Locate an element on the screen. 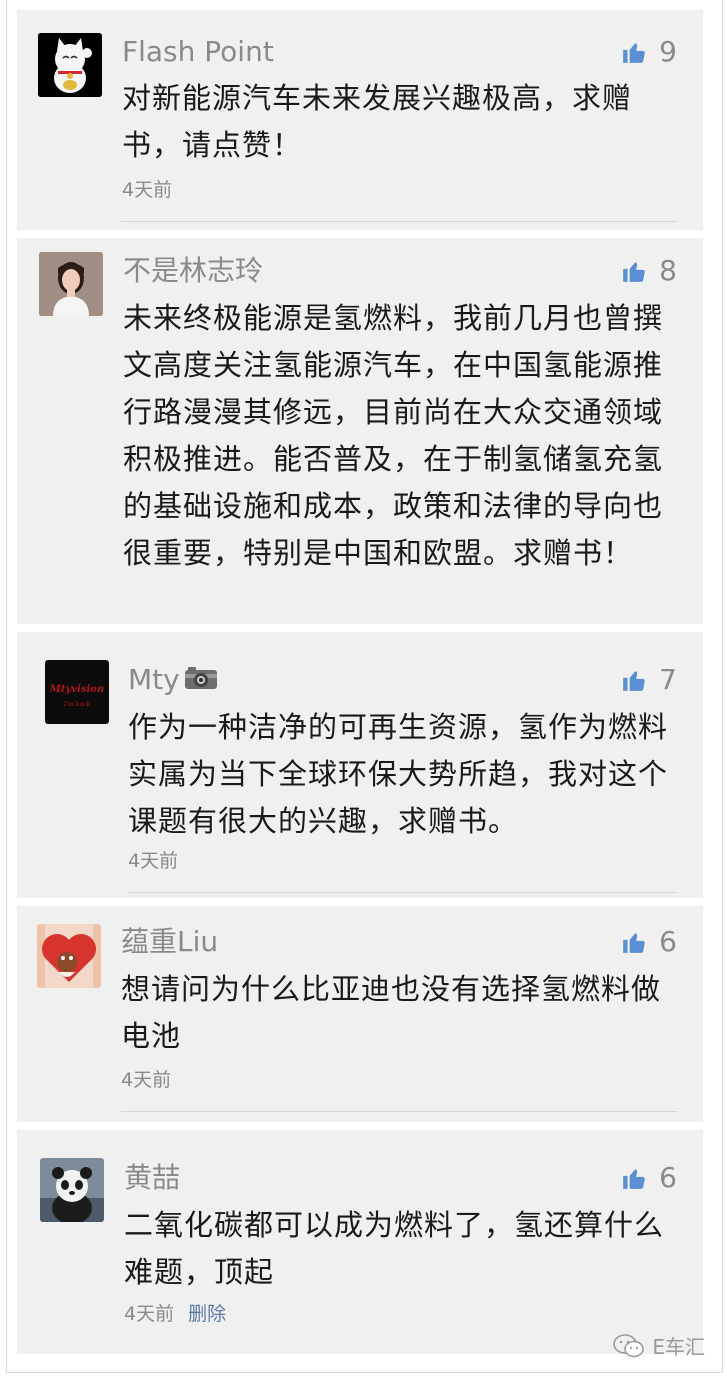 The width and height of the screenshot is (727, 1380). dark-logo-avatar: Mtyvision I'm back is located at coordinates (77, 692).